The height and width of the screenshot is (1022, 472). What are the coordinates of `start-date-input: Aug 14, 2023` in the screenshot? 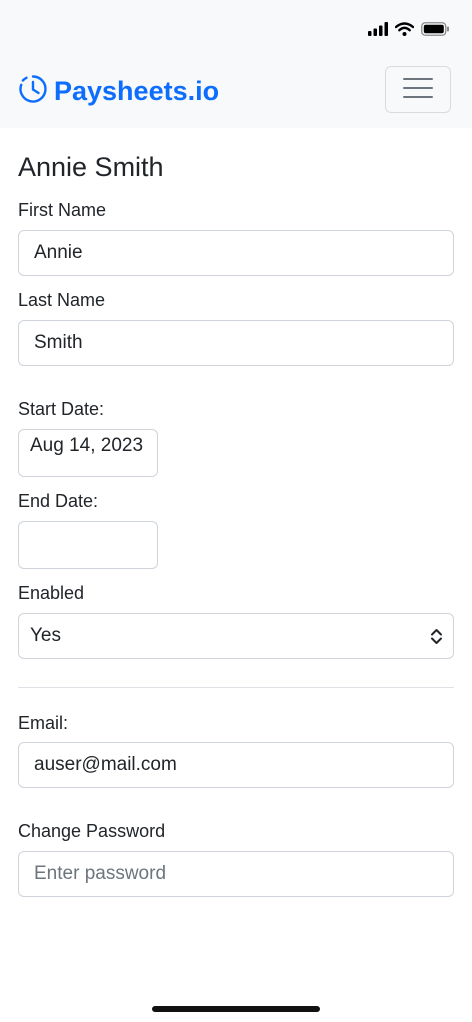 It's located at (88, 453).